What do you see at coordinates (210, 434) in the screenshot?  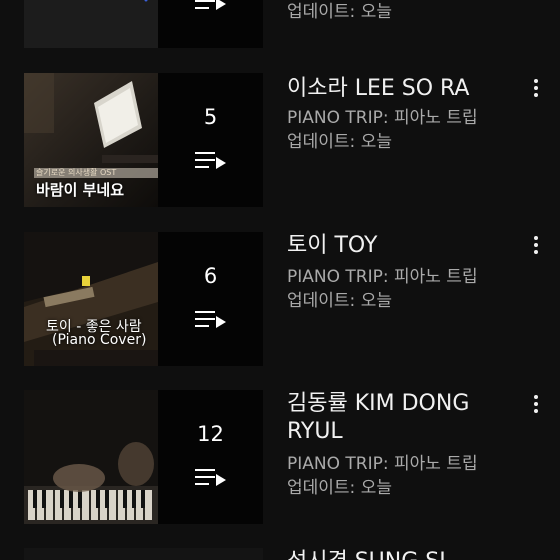 I see `video-count: 12` at bounding box center [210, 434].